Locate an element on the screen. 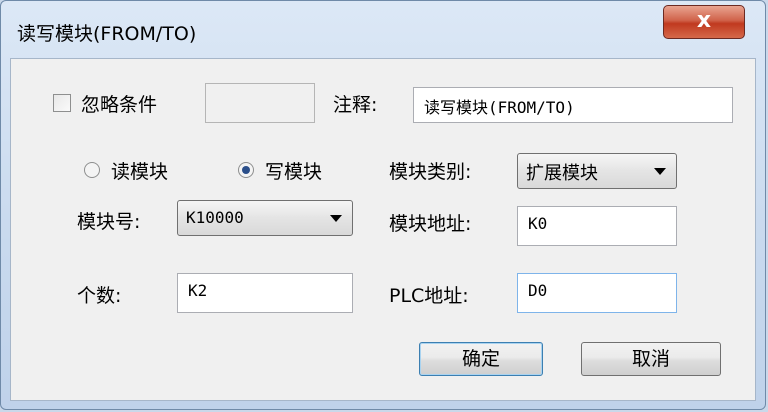  close-icon: x is located at coordinates (704, 20).